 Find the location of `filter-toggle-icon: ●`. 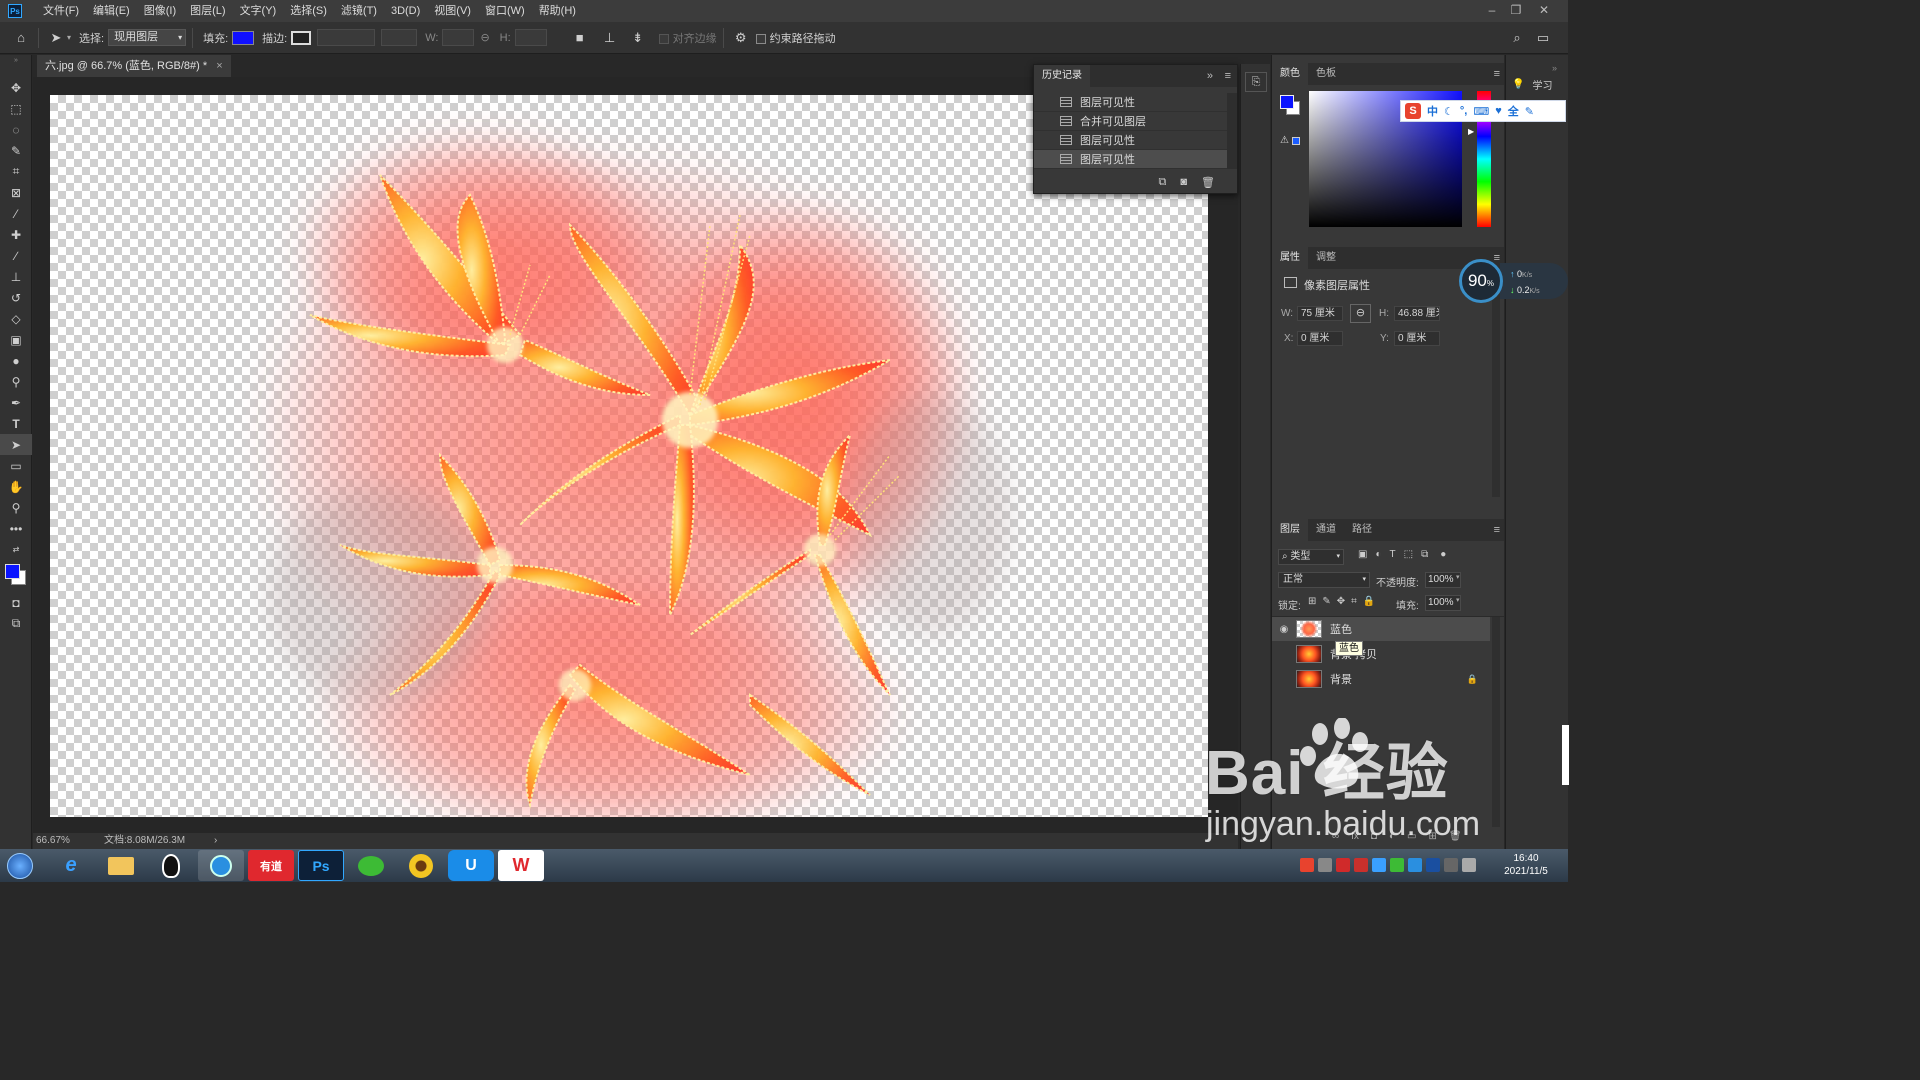

filter-toggle-icon: ● is located at coordinates (1443, 554).